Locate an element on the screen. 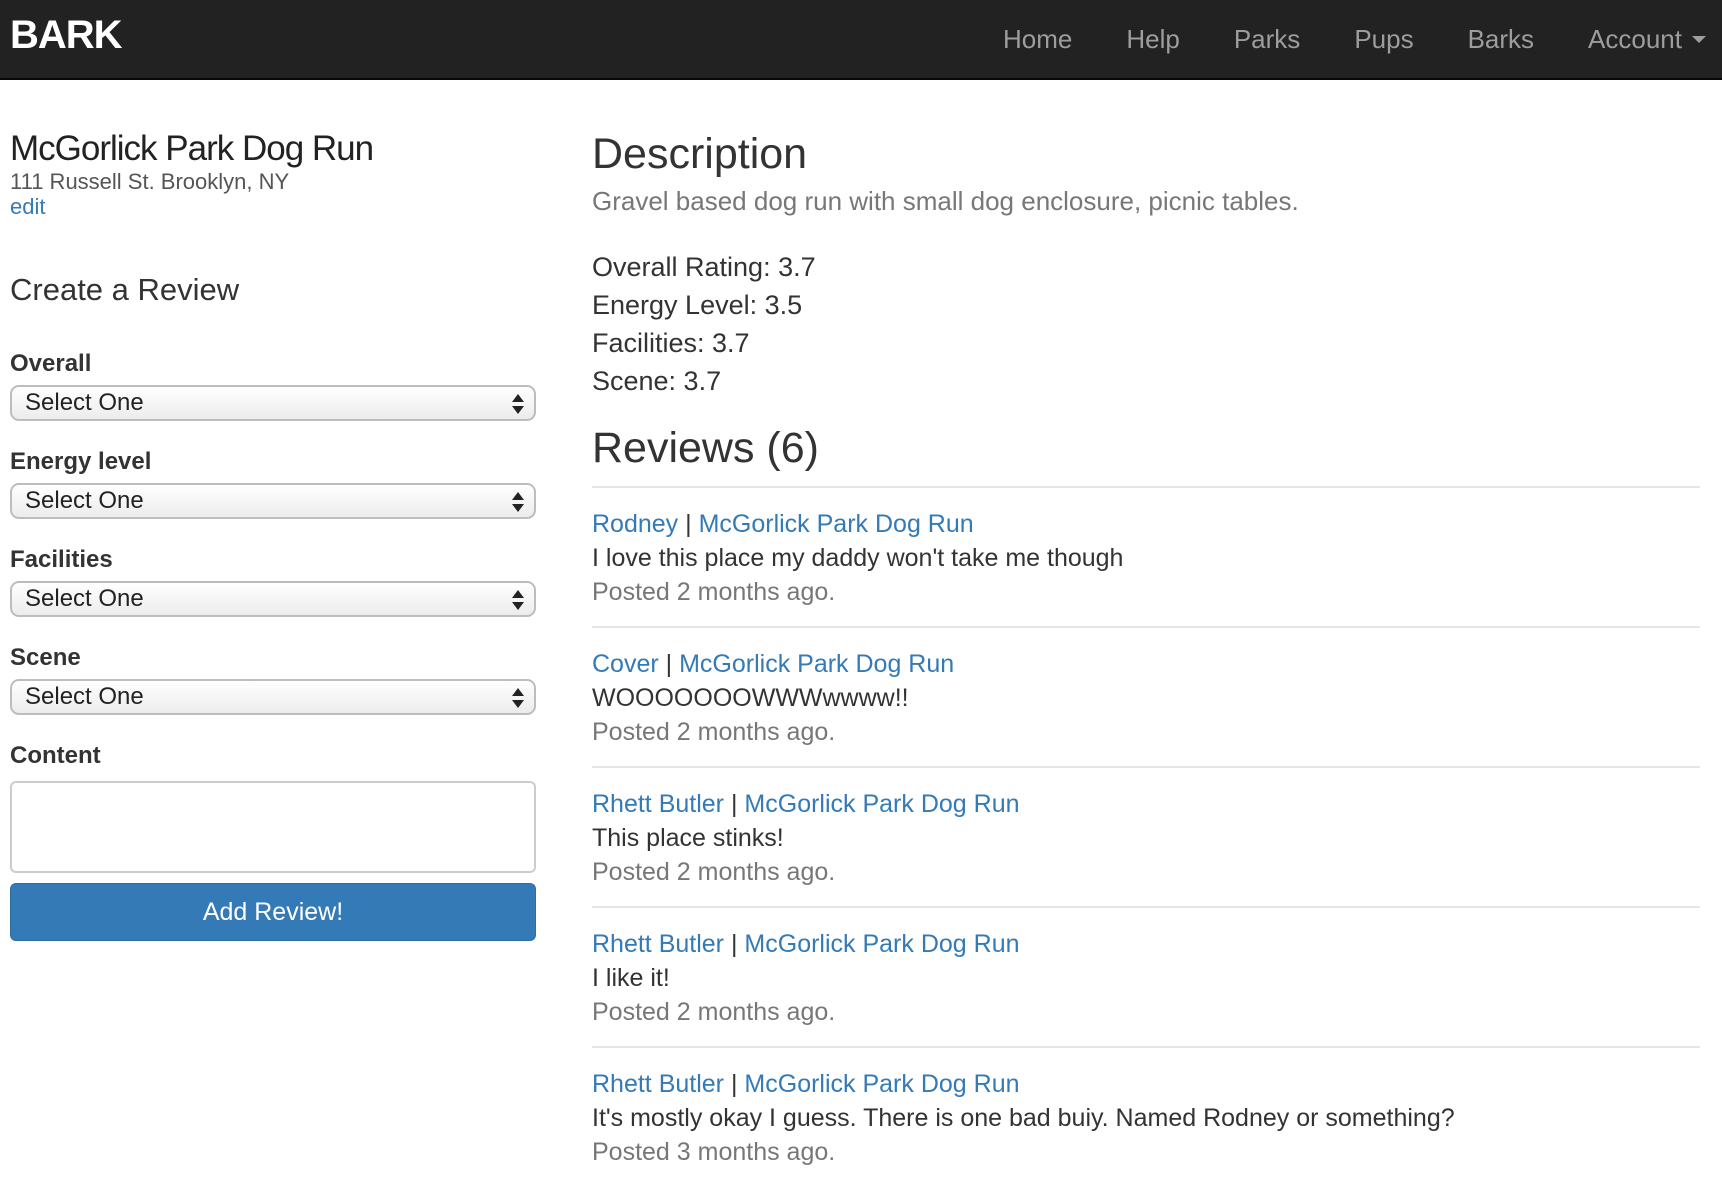  energy-rating: Energy Level: 3.5 is located at coordinates (697, 305).